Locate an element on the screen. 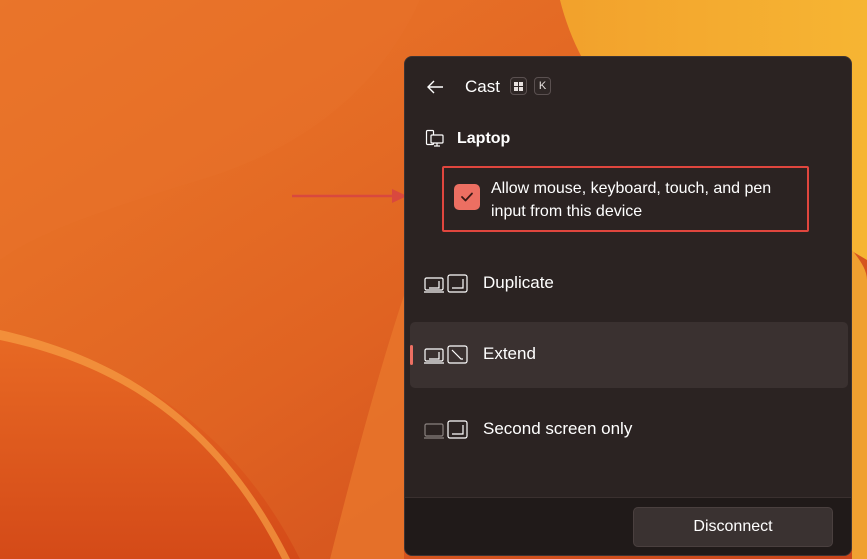 The image size is (867, 559). mode-label: Extend is located at coordinates (509, 353).